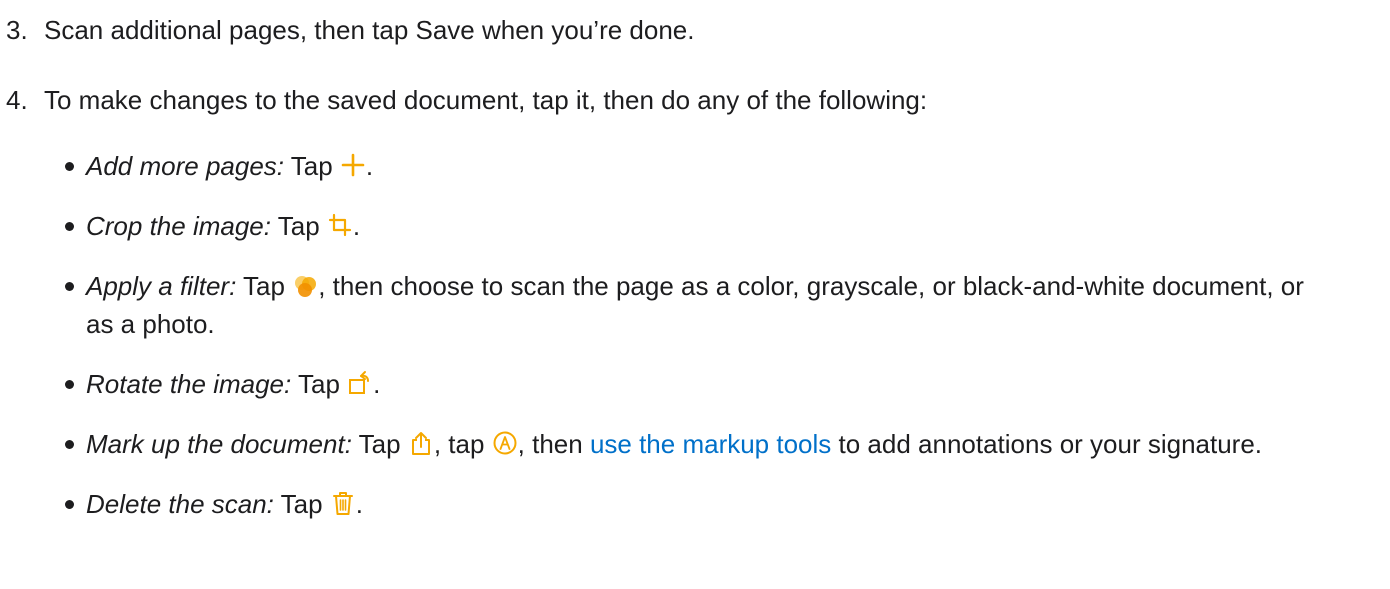 This screenshot has height=589, width=1390. I want to click on step-number: 3., so click(17, 30).